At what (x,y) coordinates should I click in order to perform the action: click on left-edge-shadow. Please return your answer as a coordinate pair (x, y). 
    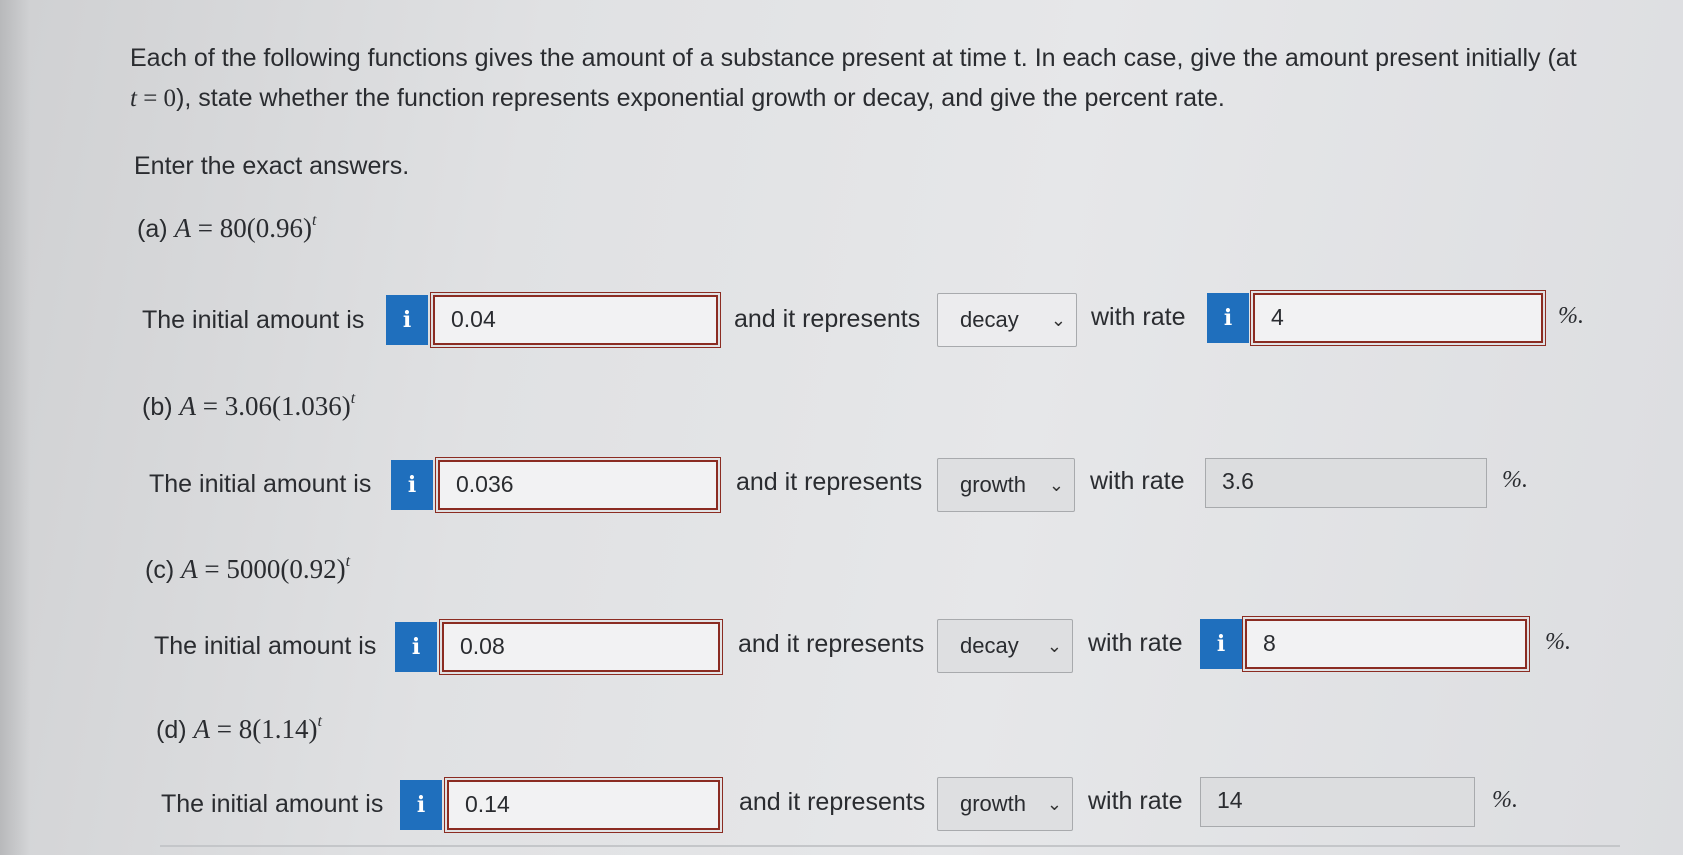
    Looking at the image, I should click on (15, 427).